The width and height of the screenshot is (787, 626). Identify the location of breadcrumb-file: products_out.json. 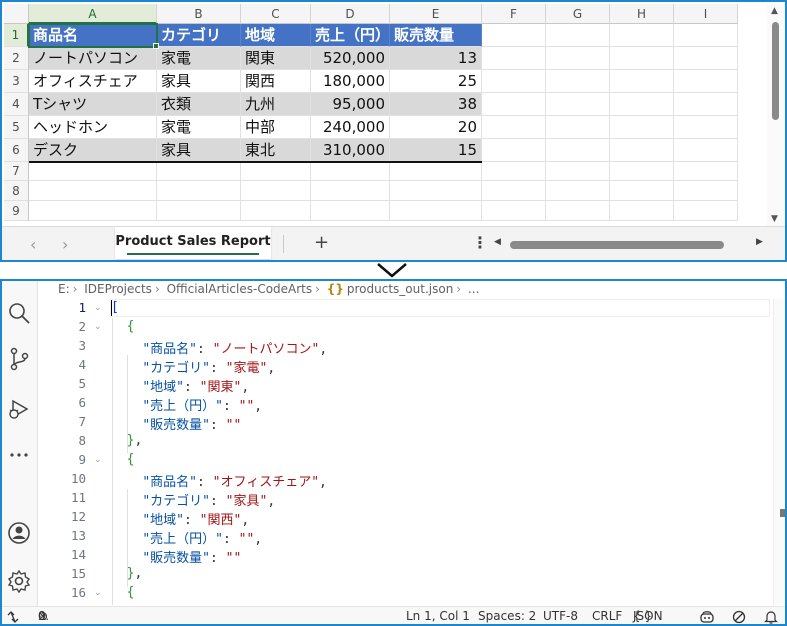
(400, 289).